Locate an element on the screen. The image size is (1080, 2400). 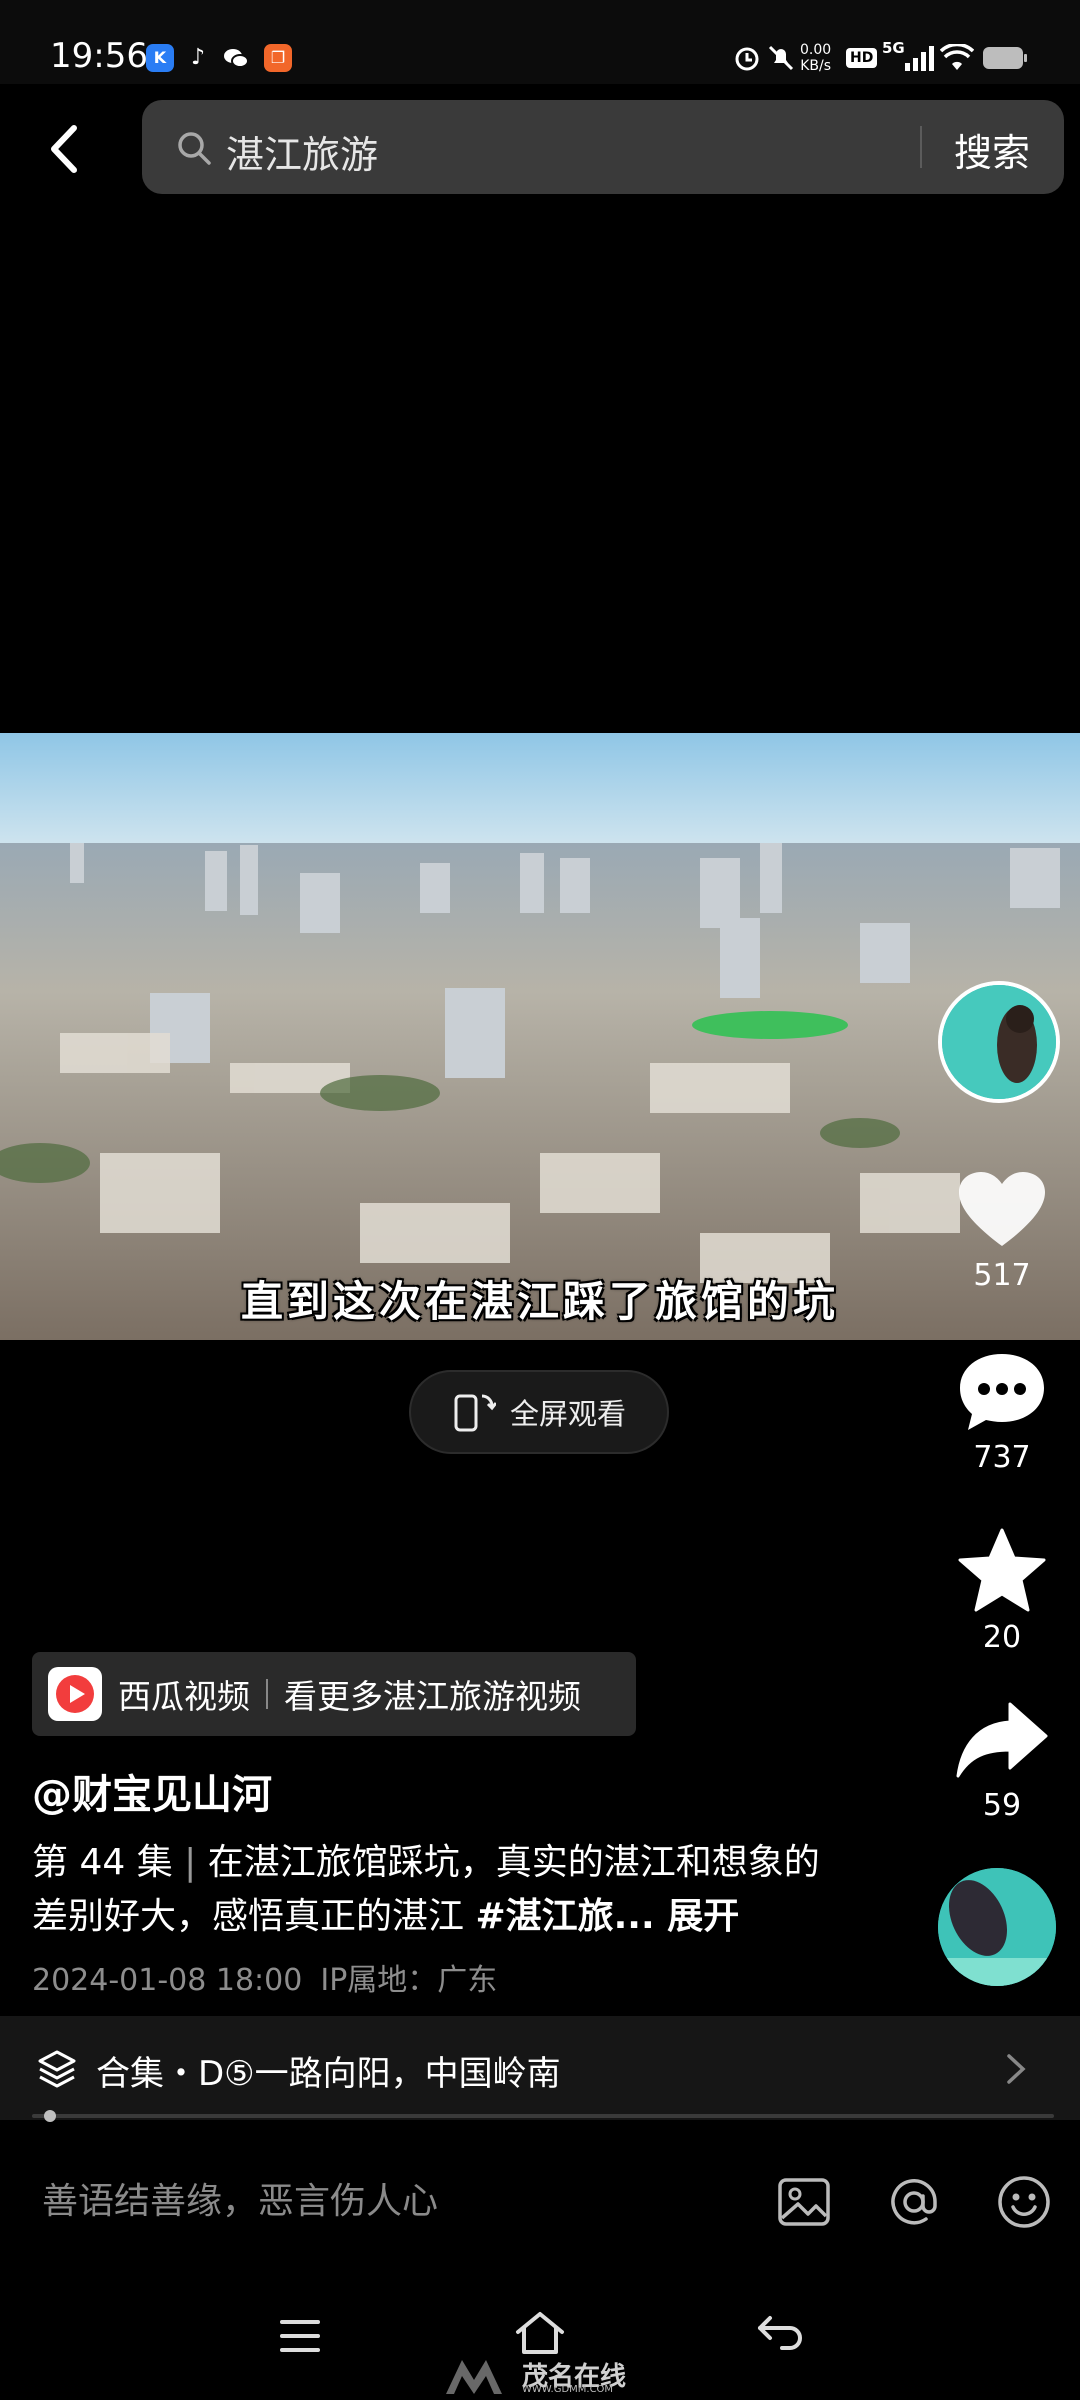
comment-icon is located at coordinates (1002, 1392).